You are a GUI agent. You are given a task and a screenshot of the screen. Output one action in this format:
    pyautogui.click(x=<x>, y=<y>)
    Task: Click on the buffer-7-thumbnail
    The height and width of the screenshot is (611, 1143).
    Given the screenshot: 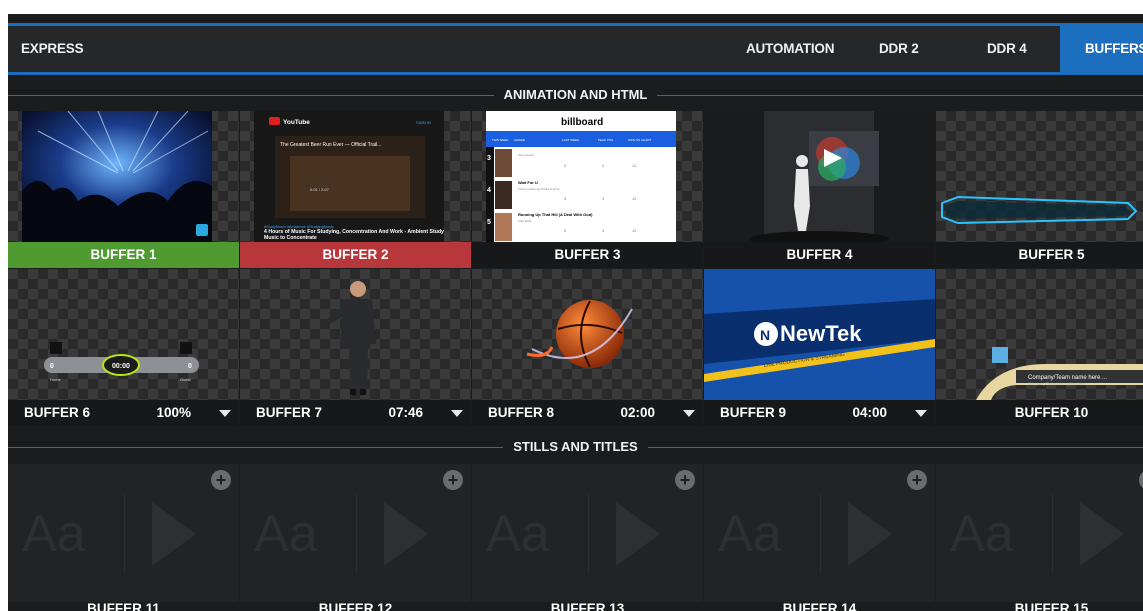 What is the action you would take?
    pyautogui.click(x=355, y=334)
    